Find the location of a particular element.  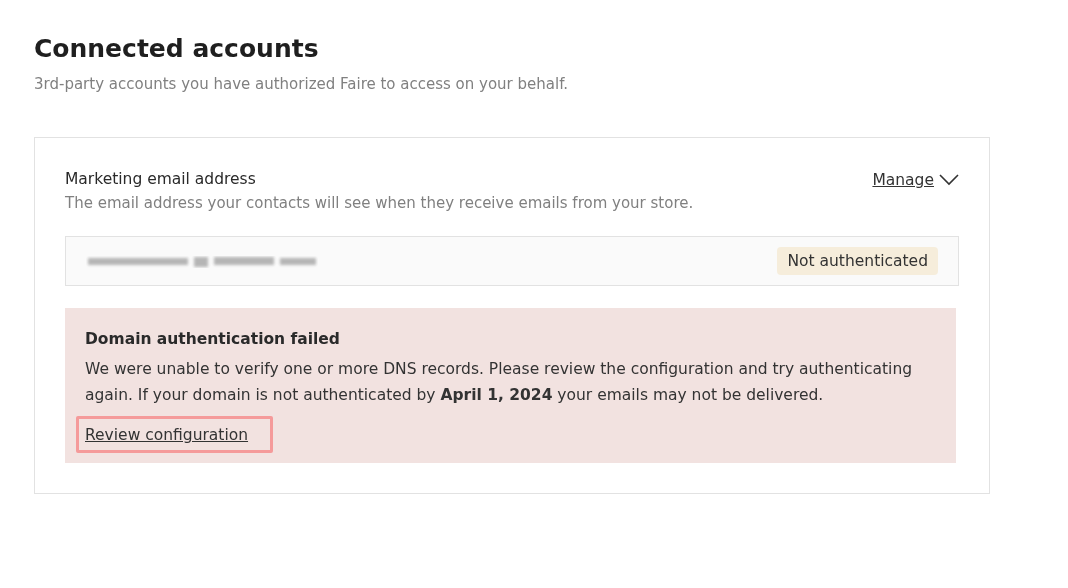

manage-link: Manage is located at coordinates (915, 180).